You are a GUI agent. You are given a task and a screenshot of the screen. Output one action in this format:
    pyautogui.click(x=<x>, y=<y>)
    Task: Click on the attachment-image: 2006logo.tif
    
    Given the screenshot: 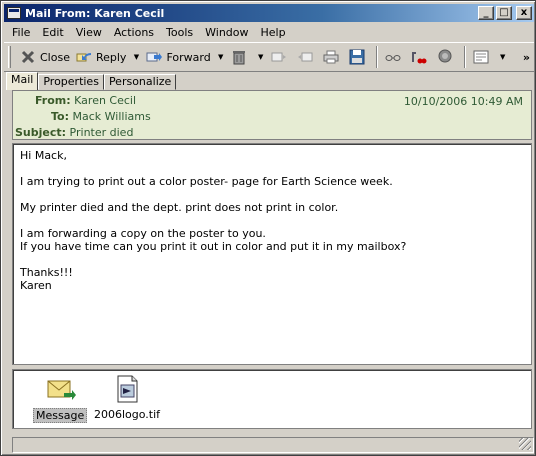 What is the action you would take?
    pyautogui.click(x=127, y=397)
    